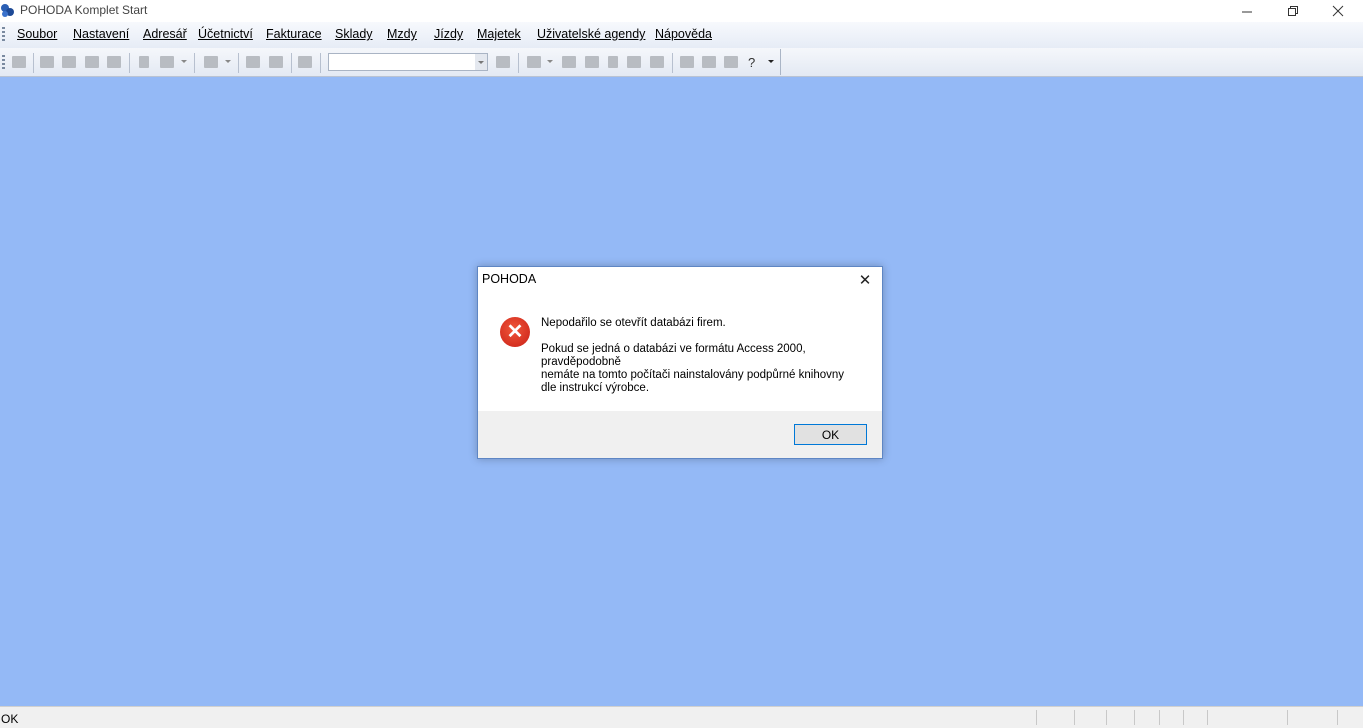 The image size is (1363, 728). Describe the element at coordinates (7, 10) in the screenshot. I see `pohoda-app-icon` at that location.